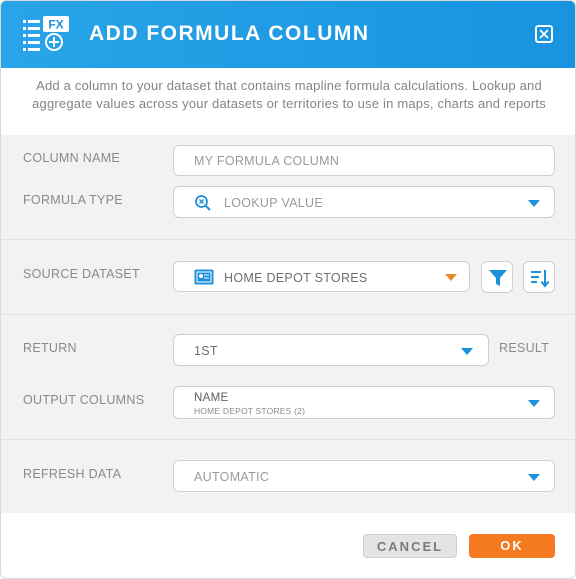 The height and width of the screenshot is (579, 576). Describe the element at coordinates (55, 25) in the screenshot. I see `fx-badge-text: FX` at that location.